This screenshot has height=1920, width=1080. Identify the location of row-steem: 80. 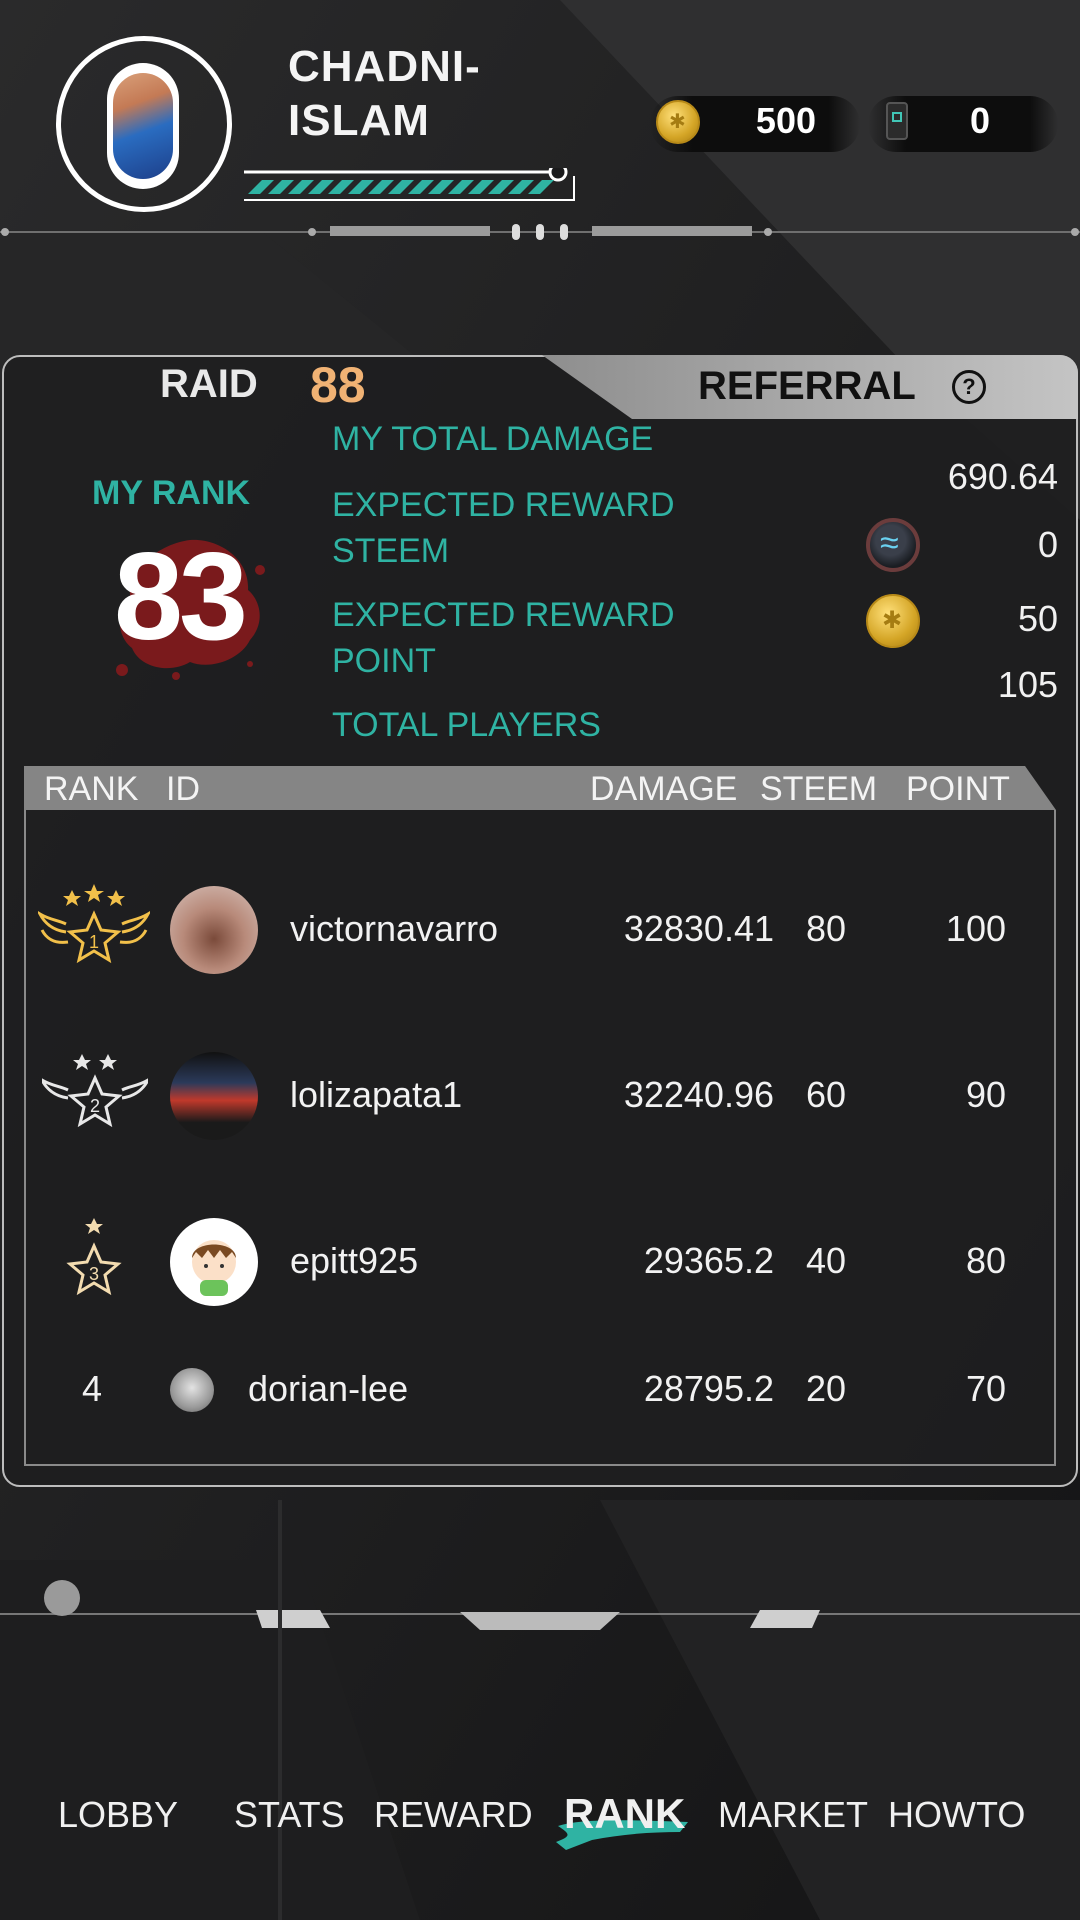
(825, 928).